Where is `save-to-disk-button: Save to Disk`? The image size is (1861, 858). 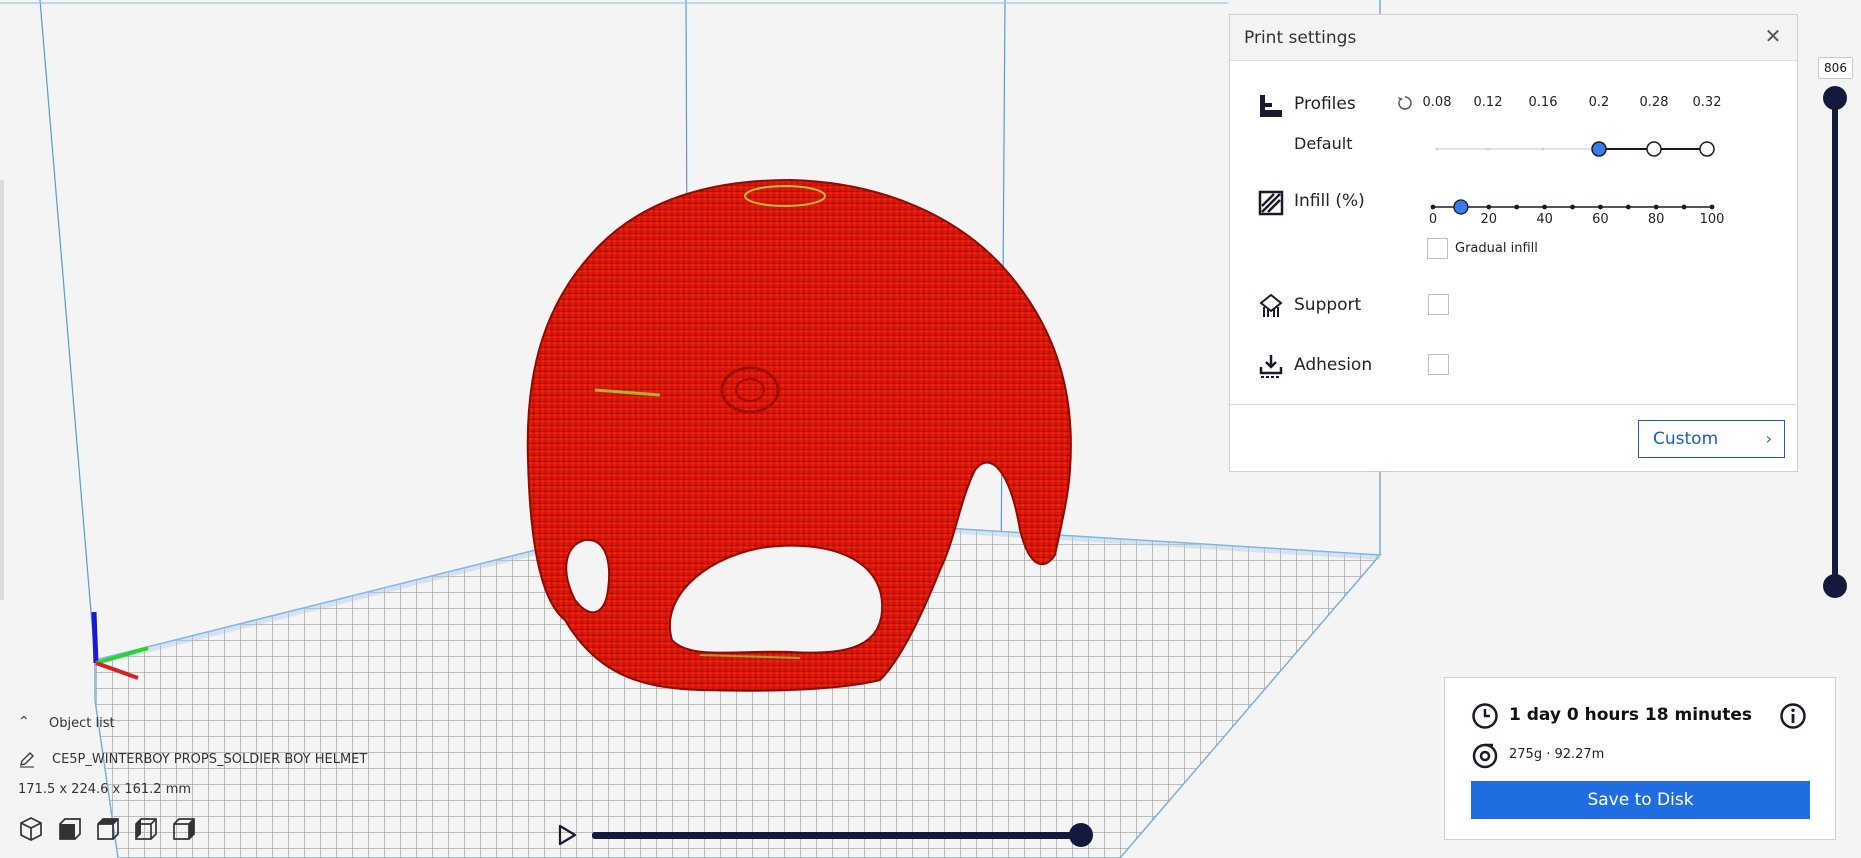 save-to-disk-button: Save to Disk is located at coordinates (1640, 800).